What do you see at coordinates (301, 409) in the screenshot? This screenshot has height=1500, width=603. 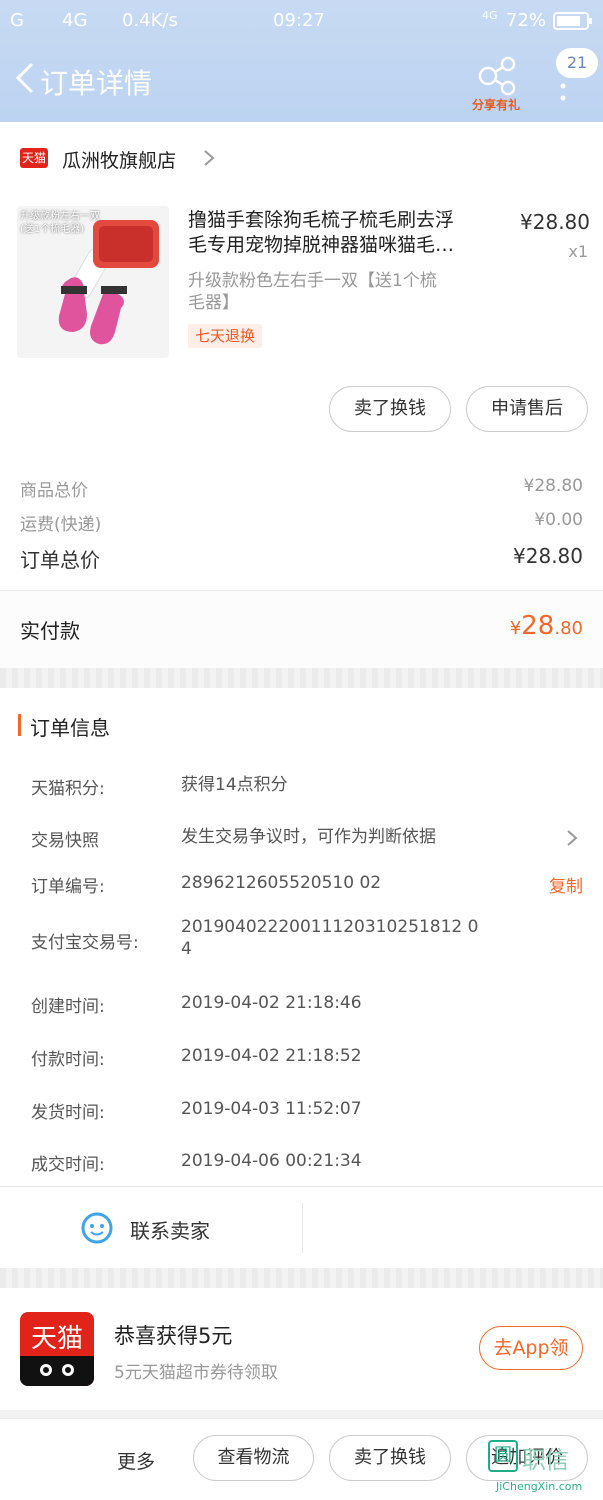 I see `item-actions: 卖了换钱 申请售后` at bounding box center [301, 409].